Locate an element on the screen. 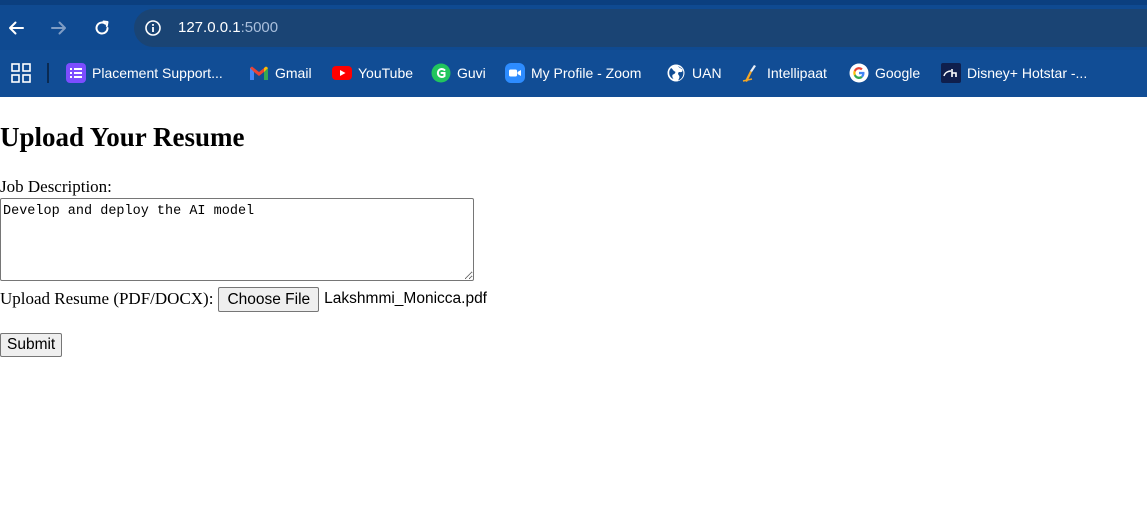  bookmark-guvi: Guvi is located at coordinates (458, 73).